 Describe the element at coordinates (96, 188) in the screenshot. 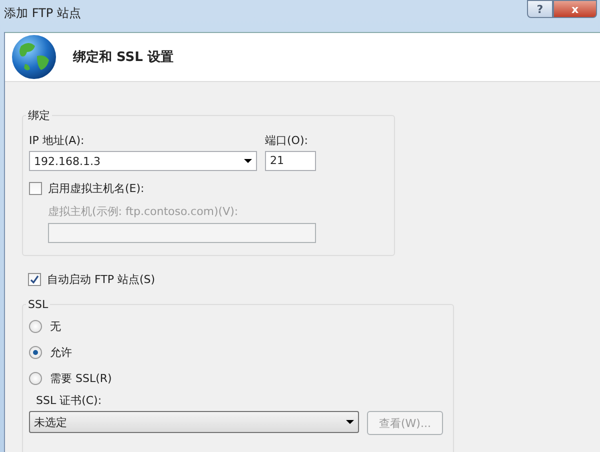

I see `checkbox-label: 启用虚拟主机名(E):` at that location.